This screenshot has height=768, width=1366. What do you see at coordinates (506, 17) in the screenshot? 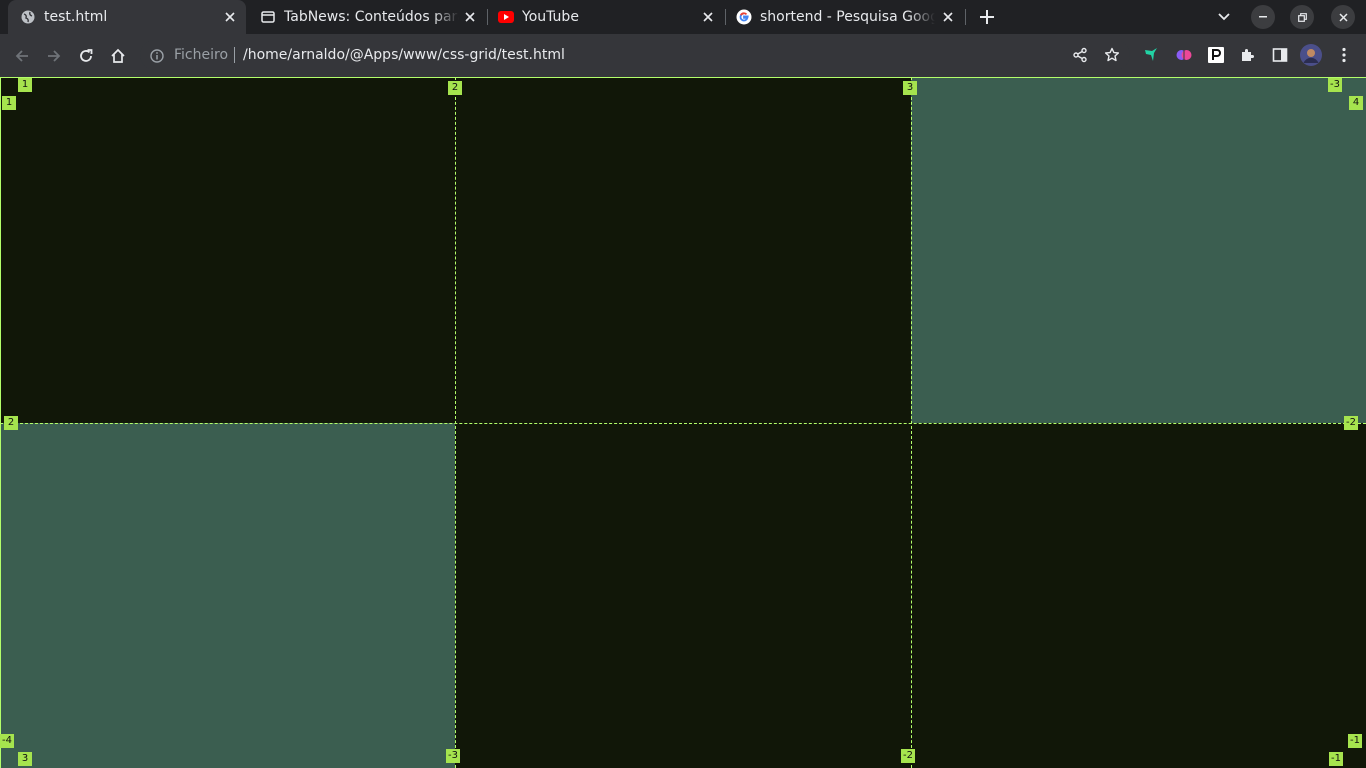
I see `youtube-icon` at bounding box center [506, 17].